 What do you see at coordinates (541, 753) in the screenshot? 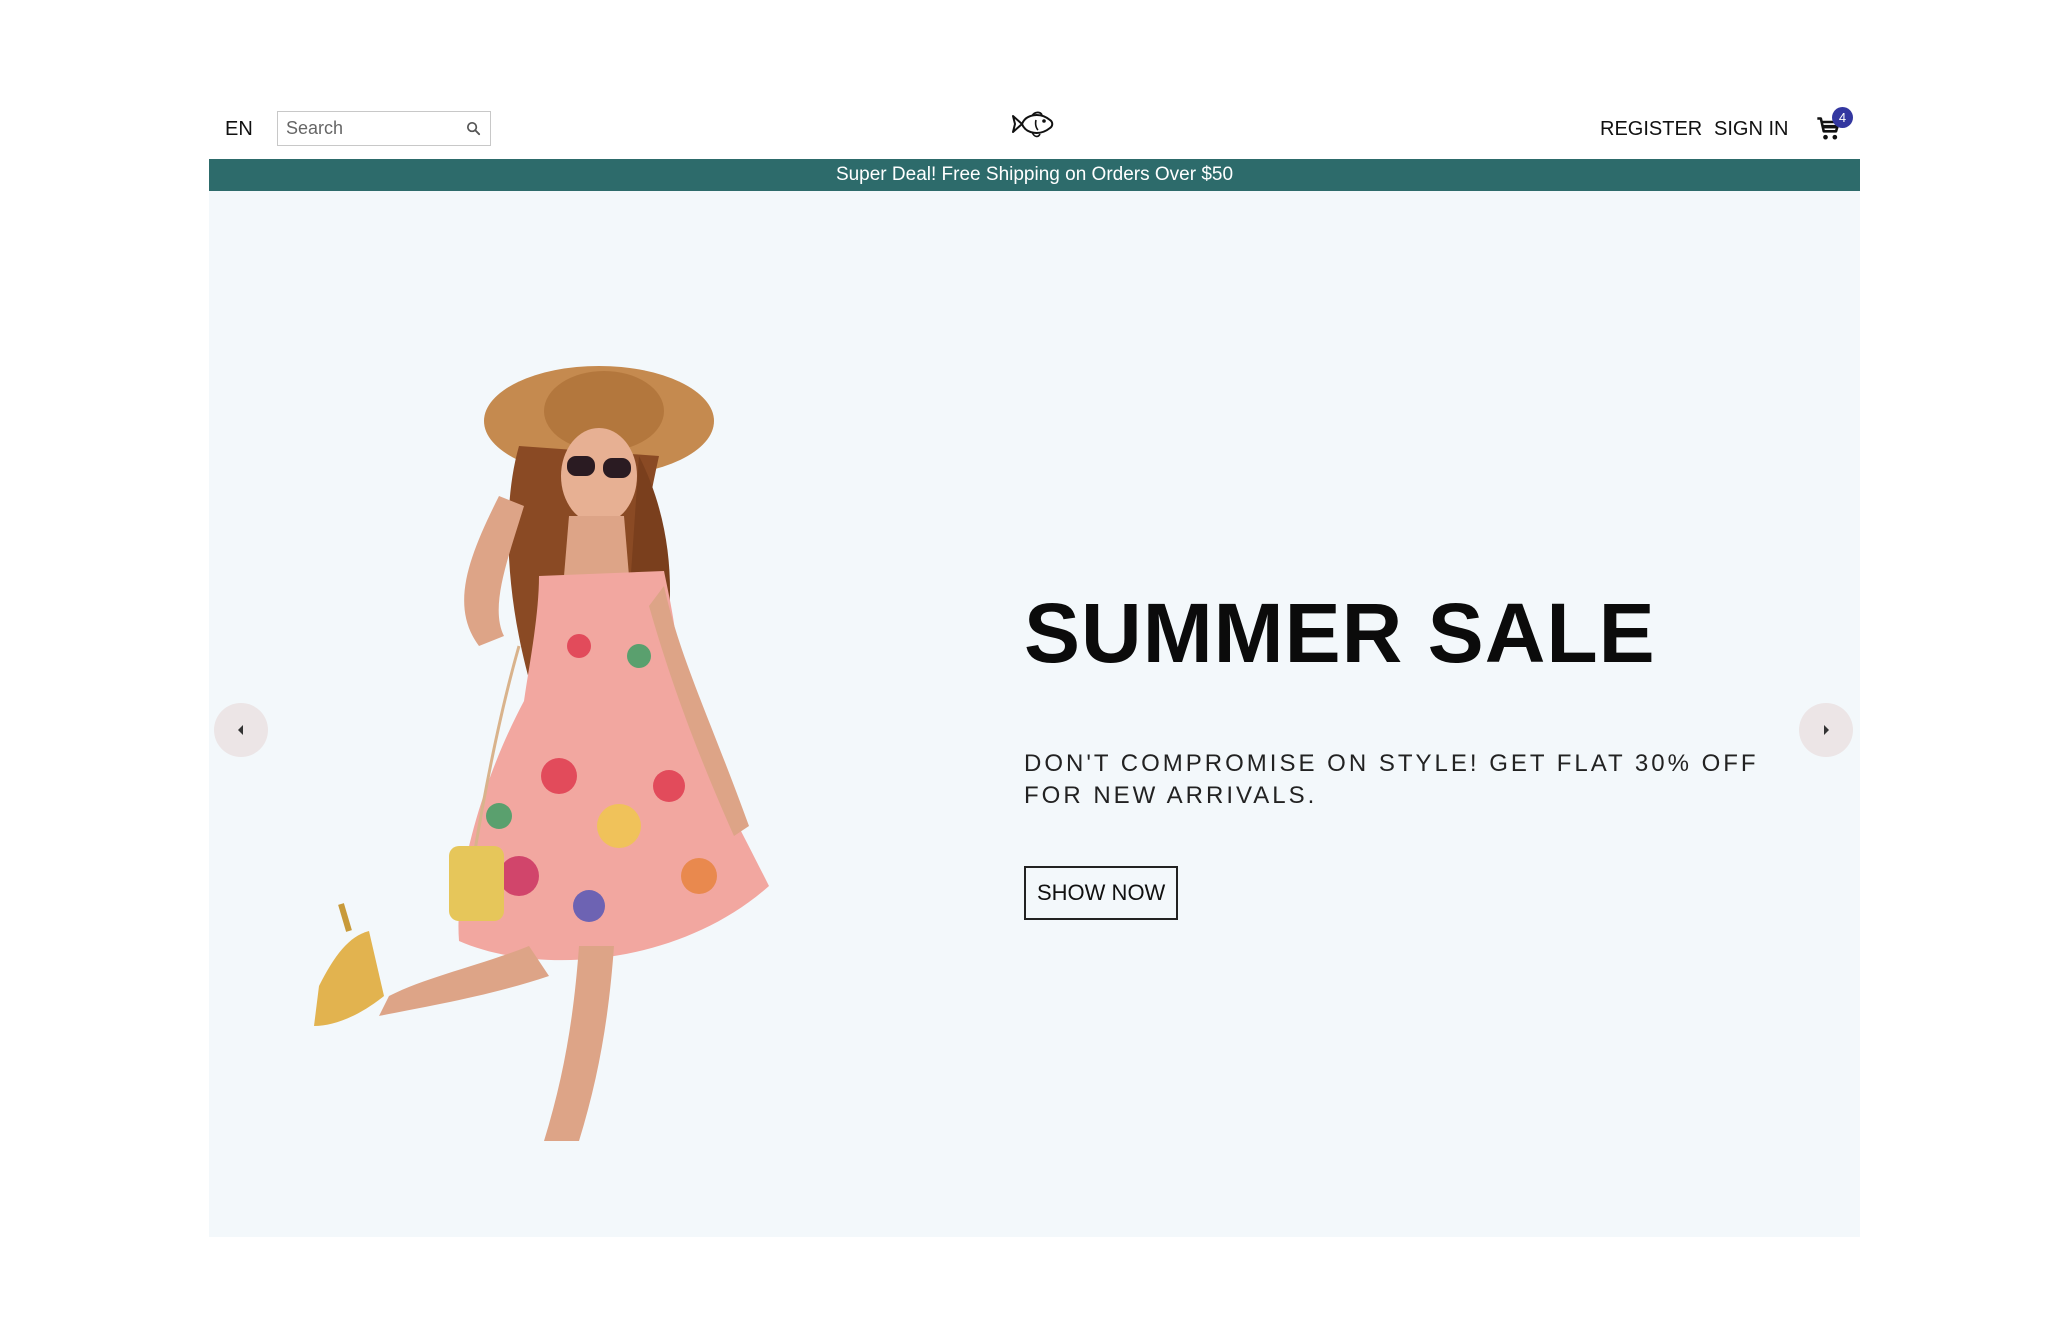
I see `hero-model-image` at bounding box center [541, 753].